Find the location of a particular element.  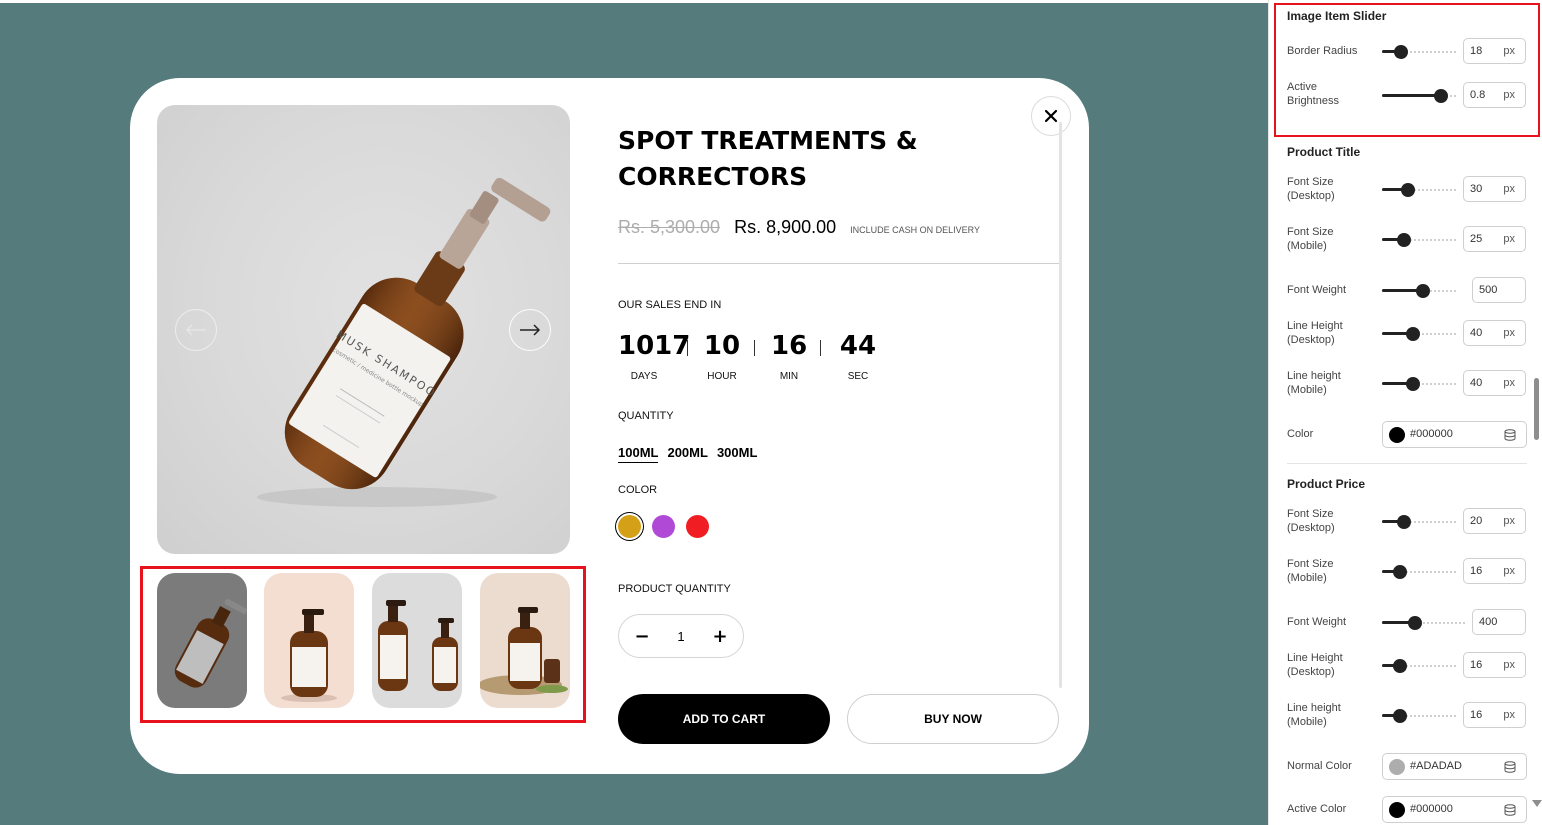

countdown-separator is located at coordinates (687, 348).